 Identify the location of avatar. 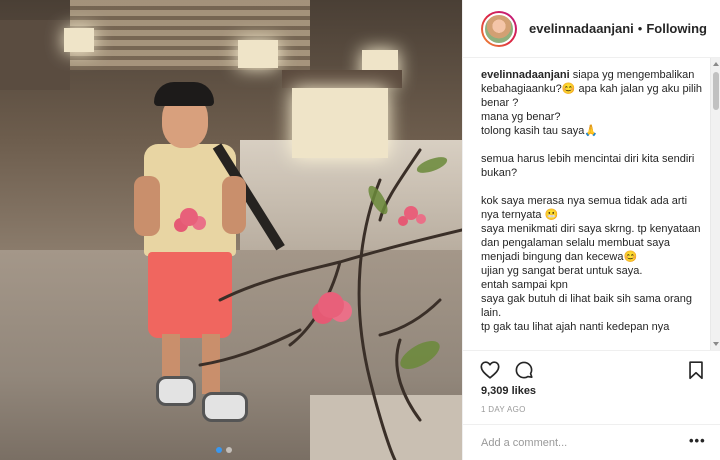
(499, 28).